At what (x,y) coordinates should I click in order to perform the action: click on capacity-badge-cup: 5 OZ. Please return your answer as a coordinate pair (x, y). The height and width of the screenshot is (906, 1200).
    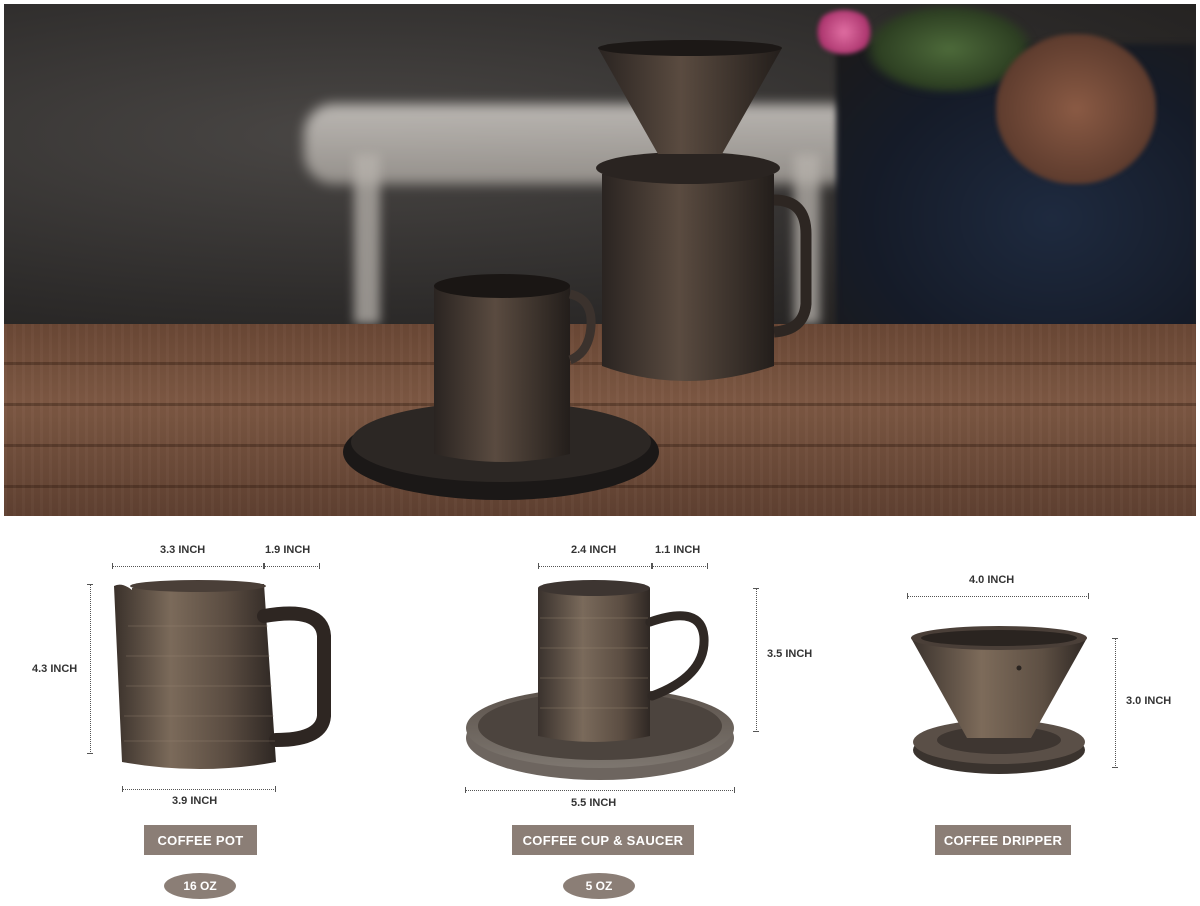
    Looking at the image, I should click on (599, 886).